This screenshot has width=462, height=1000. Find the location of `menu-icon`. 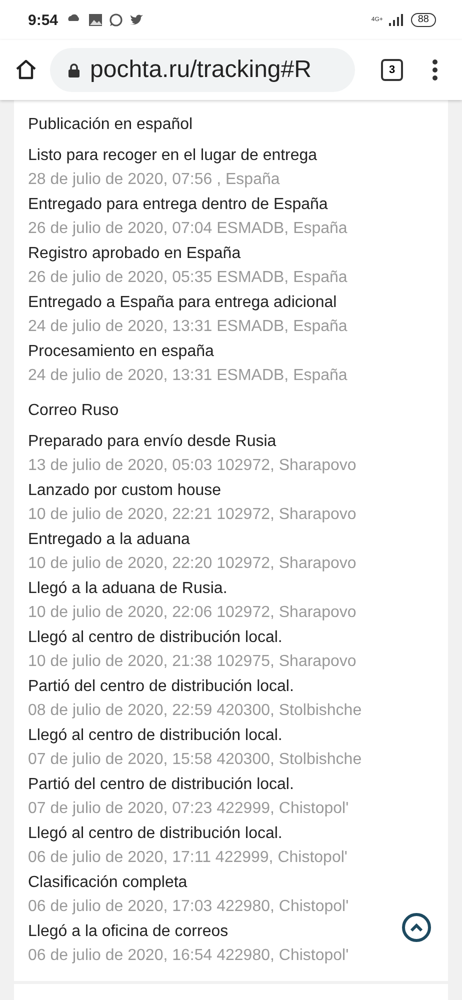

menu-icon is located at coordinates (435, 70).